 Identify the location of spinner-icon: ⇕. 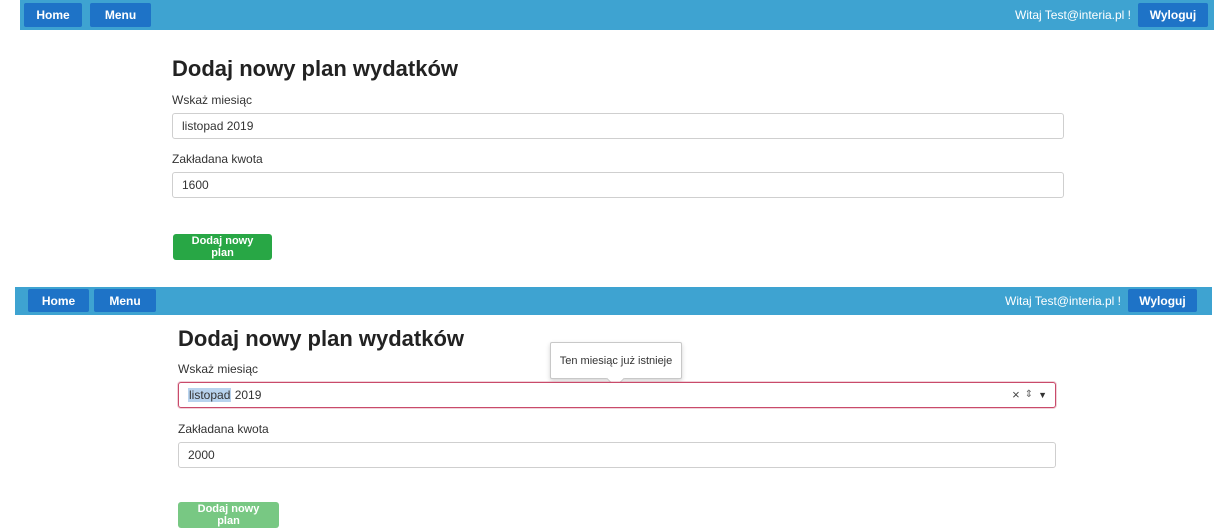
(1029, 395).